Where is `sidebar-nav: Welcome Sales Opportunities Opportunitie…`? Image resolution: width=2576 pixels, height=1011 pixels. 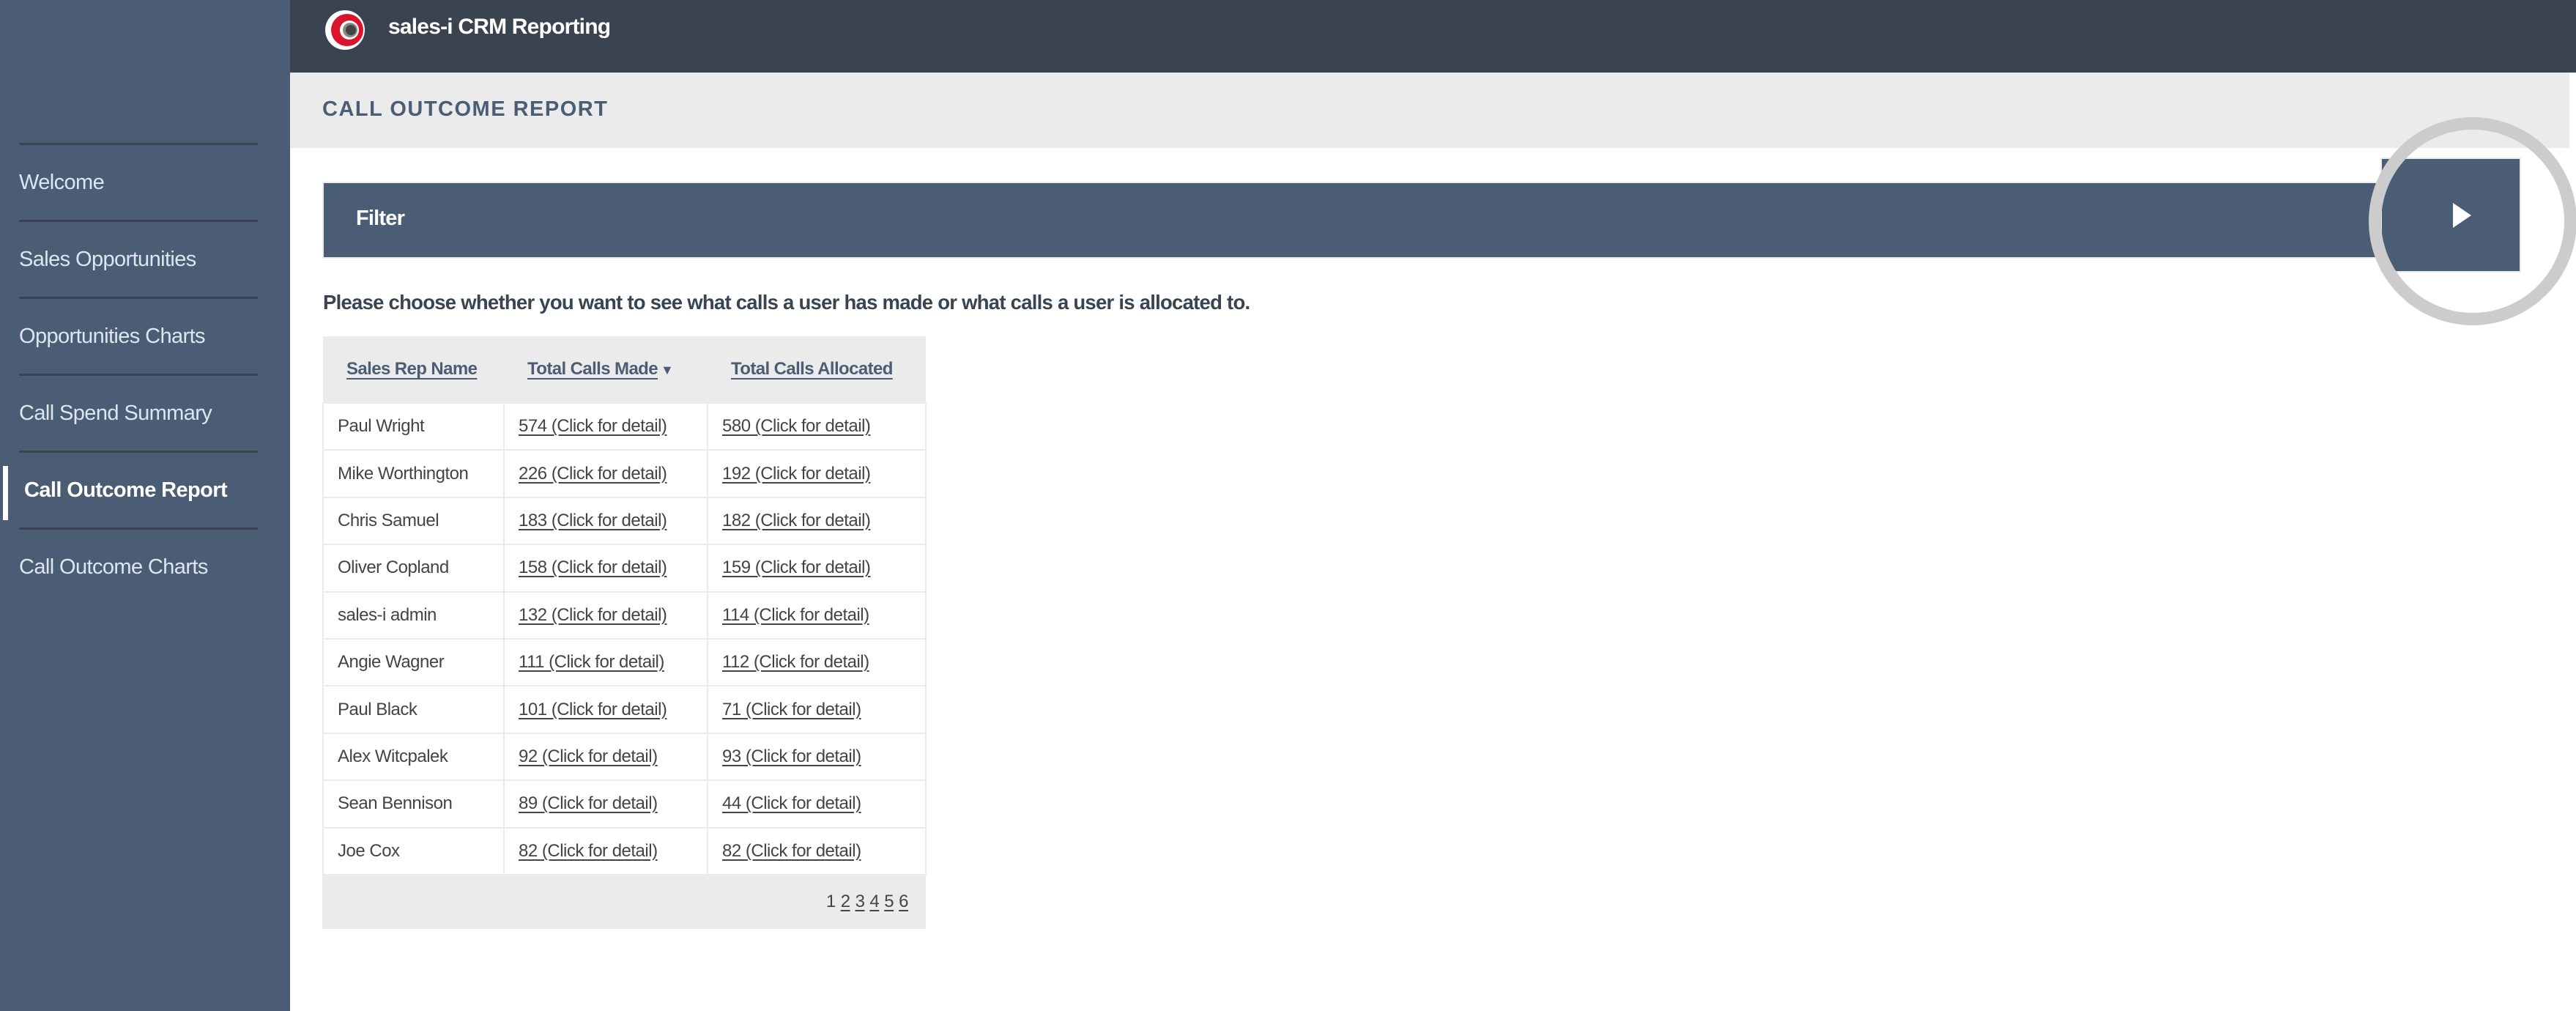 sidebar-nav: Welcome Sales Opportunities Opportunitie… is located at coordinates (145, 373).